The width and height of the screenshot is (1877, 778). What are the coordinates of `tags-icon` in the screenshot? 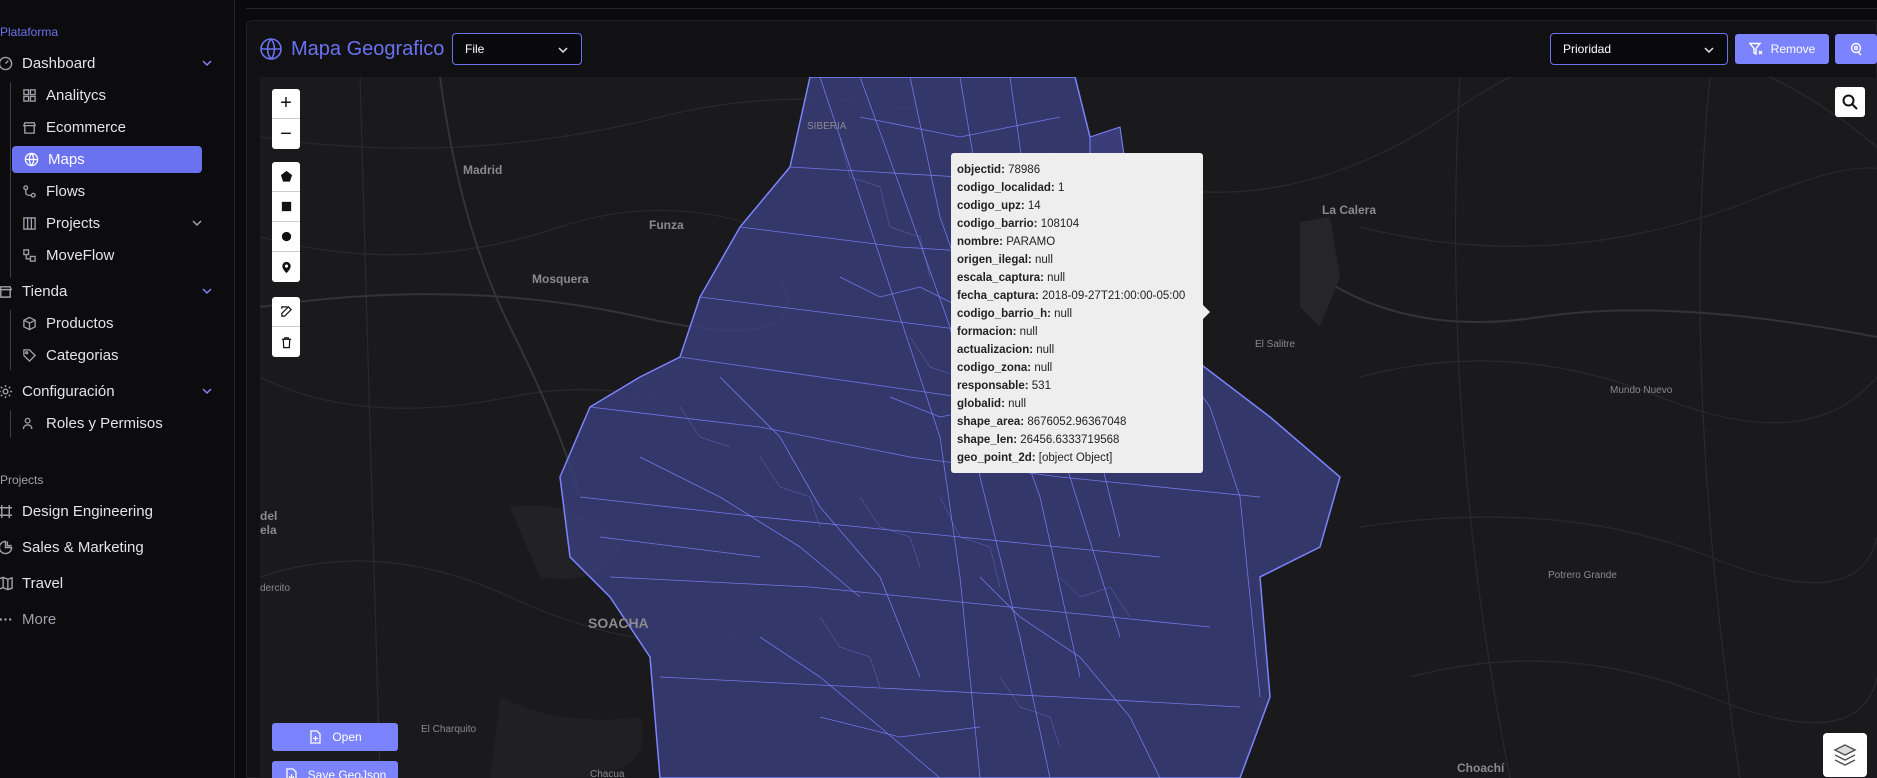 It's located at (29, 356).